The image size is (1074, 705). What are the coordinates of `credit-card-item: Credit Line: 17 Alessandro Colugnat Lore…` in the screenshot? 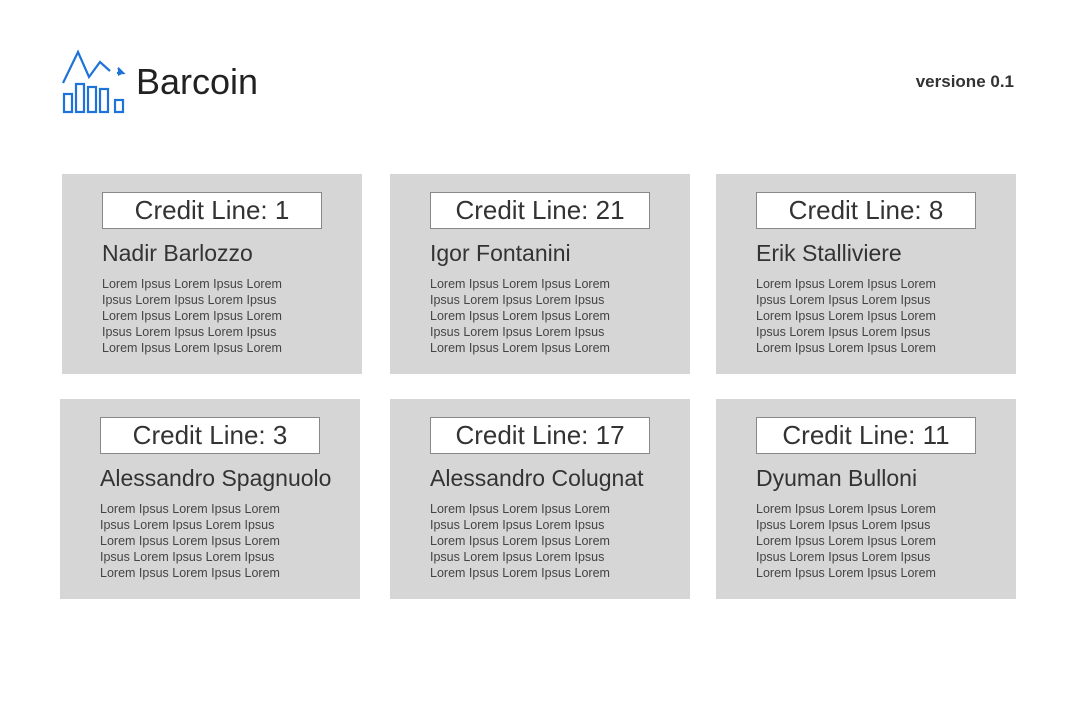 It's located at (540, 499).